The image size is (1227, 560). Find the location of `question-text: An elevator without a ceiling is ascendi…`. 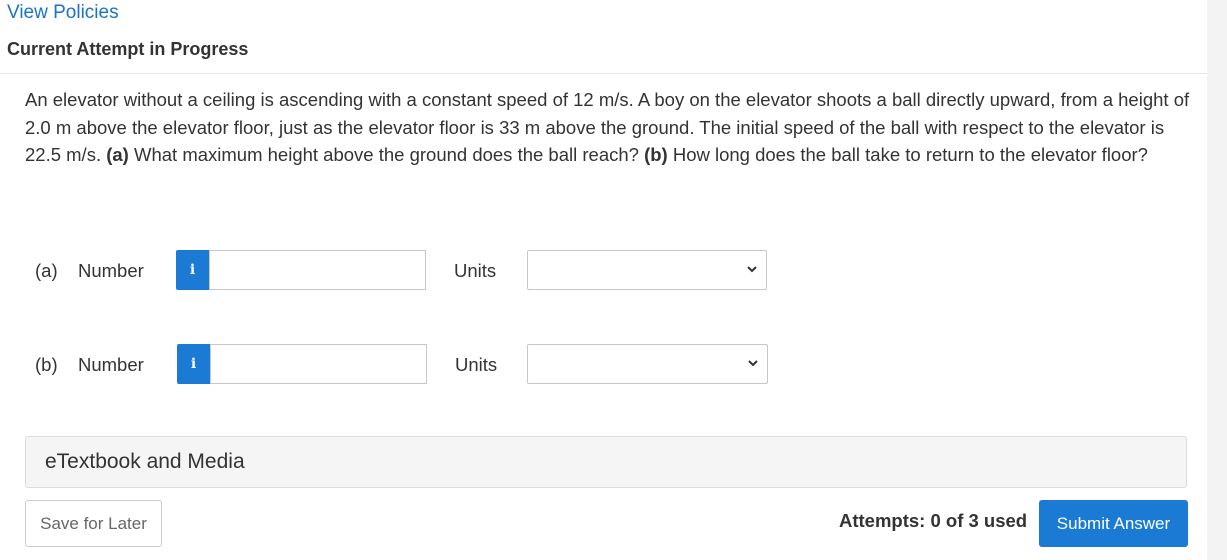

question-text: An elevator without a ceiling is ascendi… is located at coordinates (610, 127).